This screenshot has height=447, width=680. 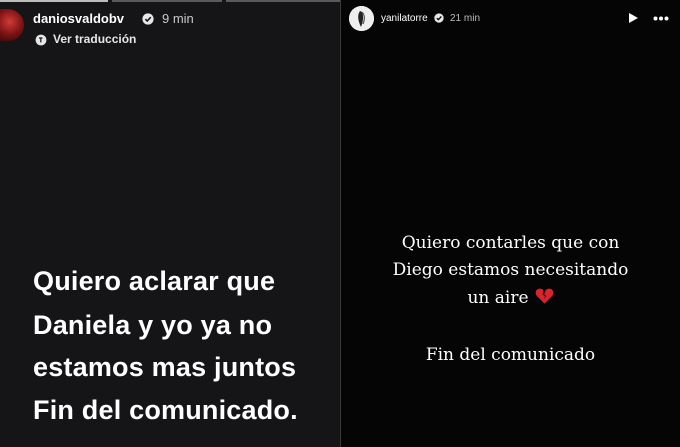 What do you see at coordinates (165, 410) in the screenshot?
I see `story-text-line: Fin del comunicado.` at bounding box center [165, 410].